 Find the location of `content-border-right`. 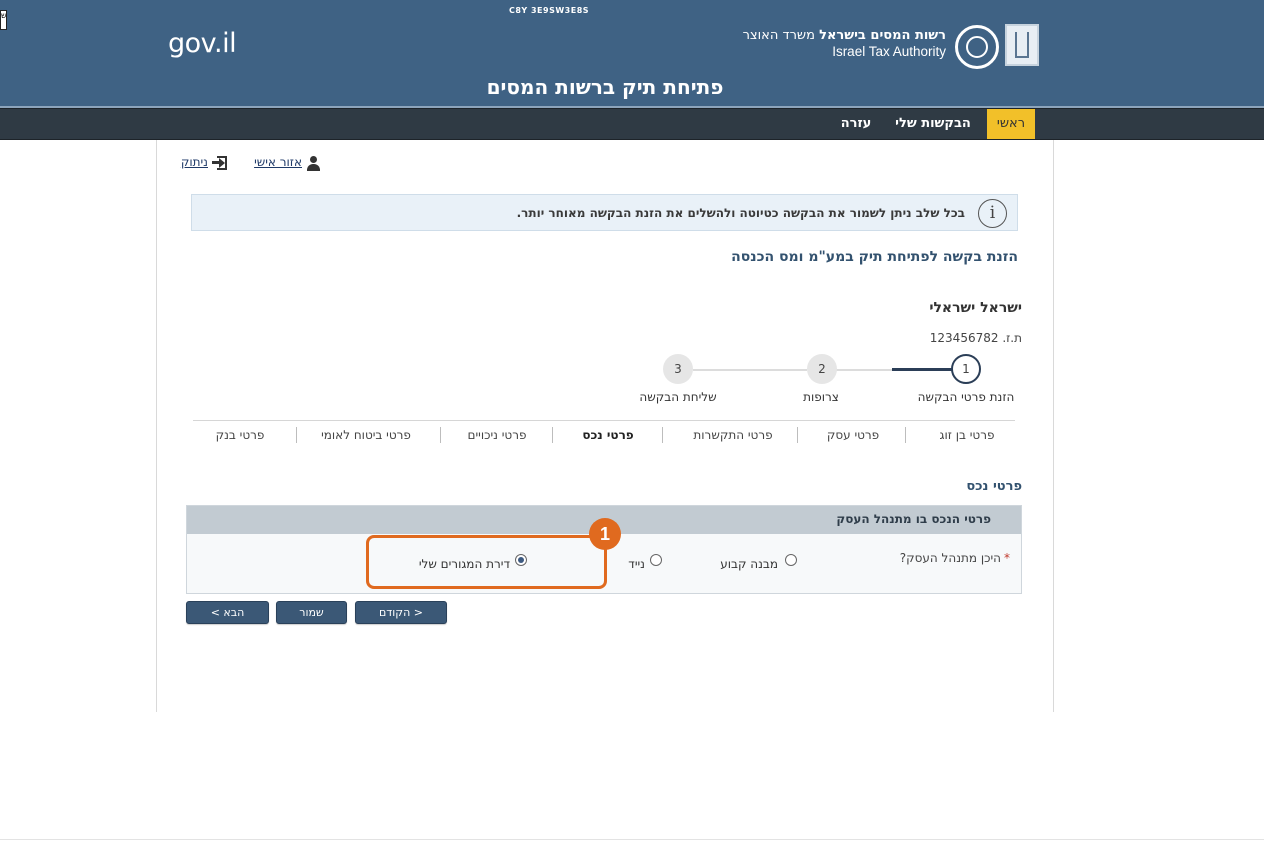

content-border-right is located at coordinates (1053, 426).